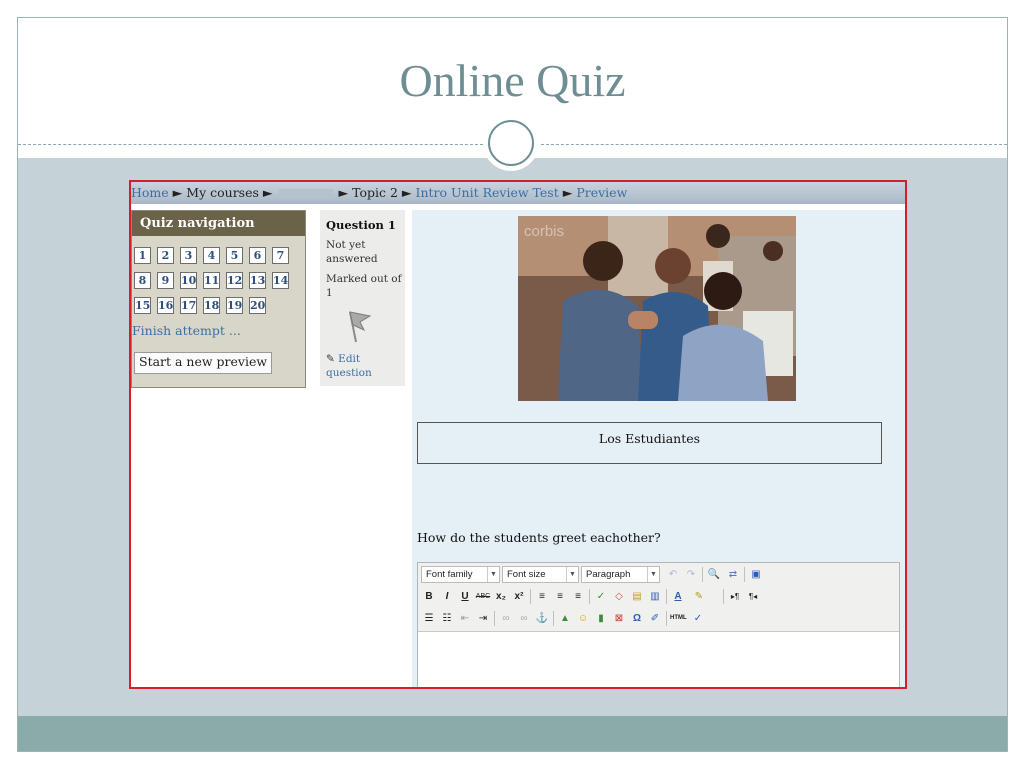 The height and width of the screenshot is (768, 1024). What do you see at coordinates (542, 618) in the screenshot?
I see `anchor-icon: ⚓` at bounding box center [542, 618].